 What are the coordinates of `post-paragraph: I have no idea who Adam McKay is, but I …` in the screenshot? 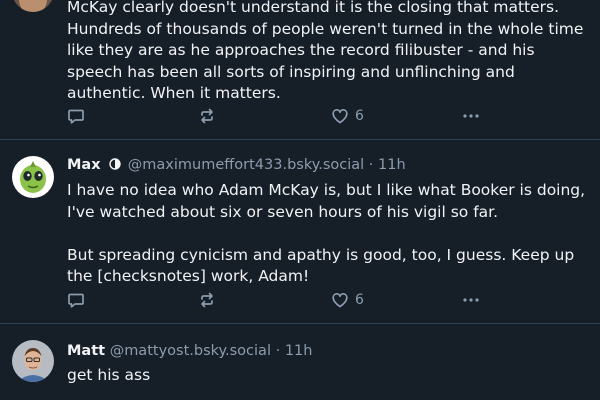 It's located at (326, 201).